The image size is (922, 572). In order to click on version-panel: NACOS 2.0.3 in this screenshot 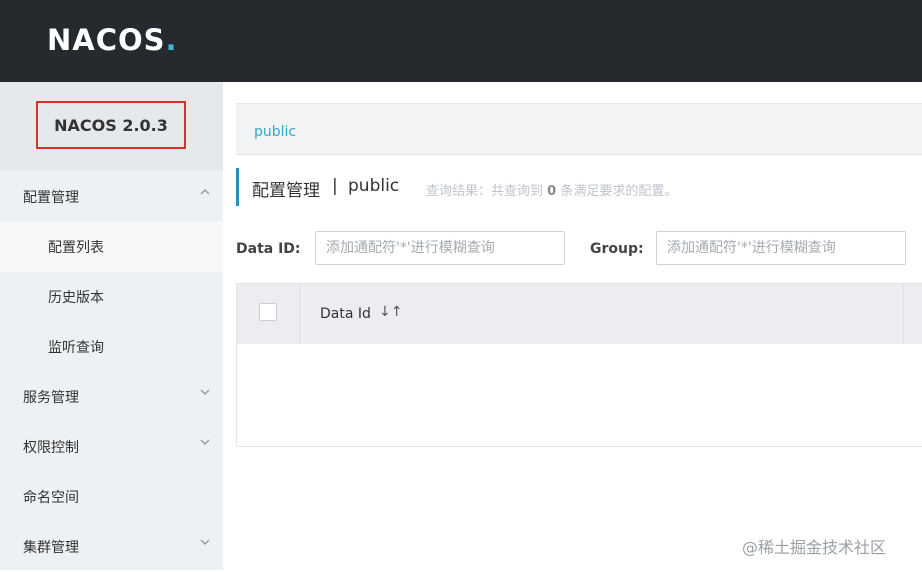, I will do `click(111, 126)`.